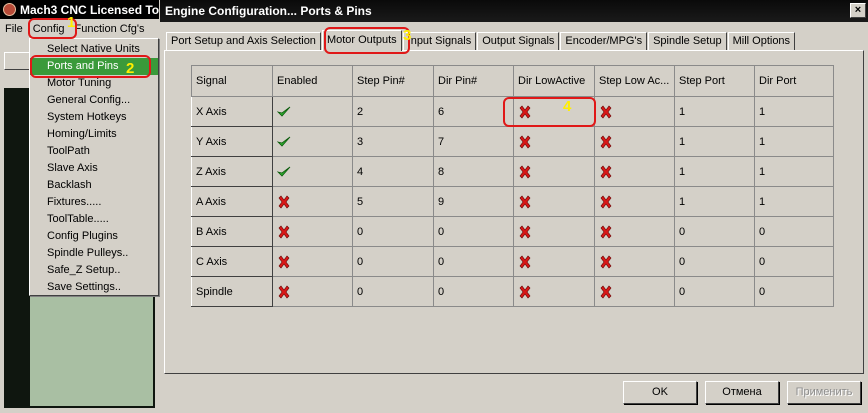 Image resolution: width=868 pixels, height=413 pixels. I want to click on menu-item-backlash: Backlash, so click(94, 185).